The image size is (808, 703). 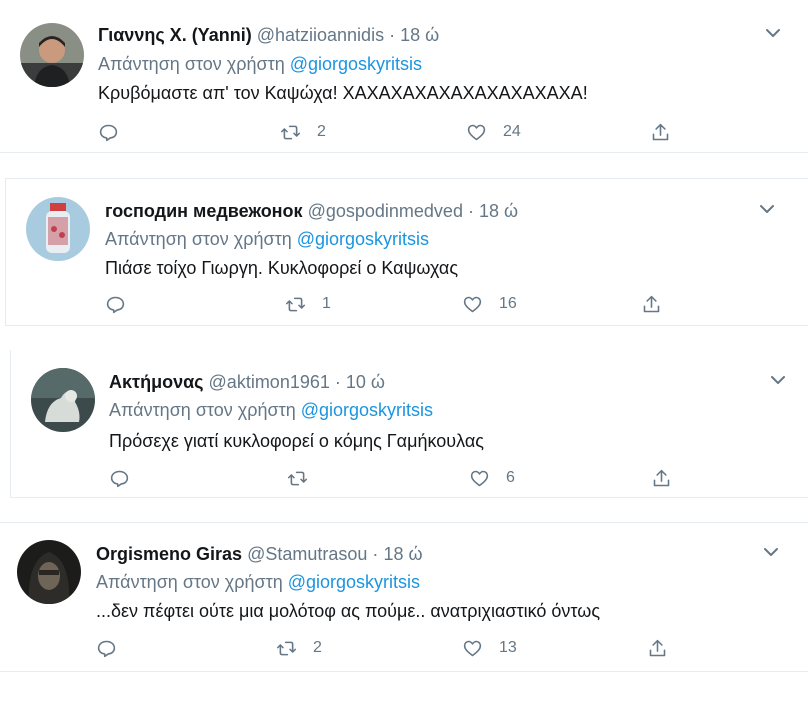 What do you see at coordinates (510, 477) in the screenshot?
I see `like-count: 6` at bounding box center [510, 477].